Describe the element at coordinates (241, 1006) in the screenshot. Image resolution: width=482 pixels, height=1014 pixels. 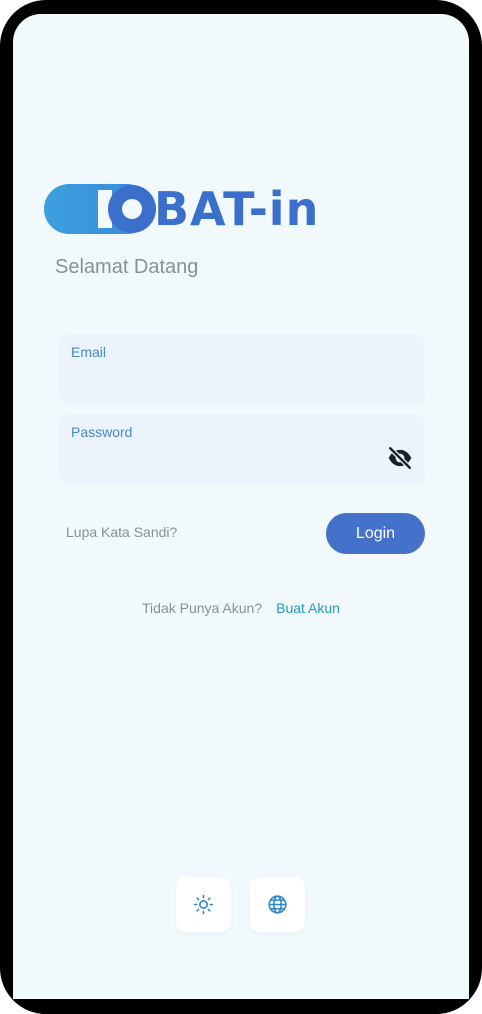
I see `bottom-bezel` at that location.